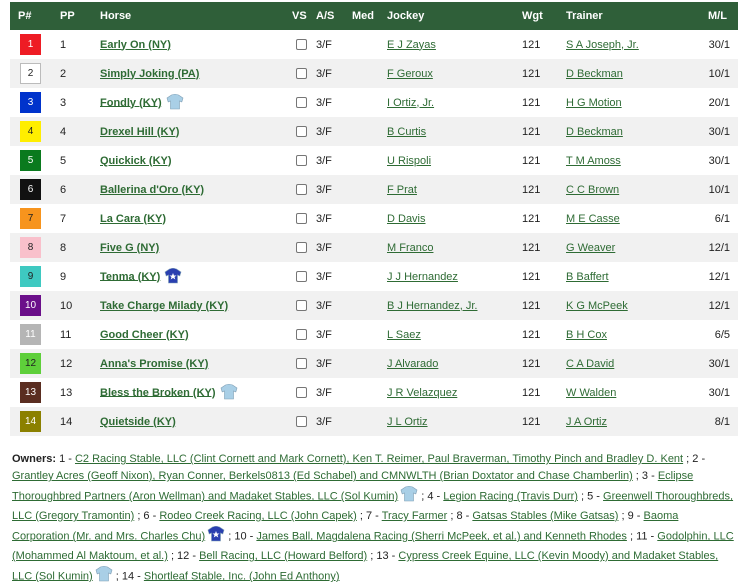 Image resolution: width=743 pixels, height=588 pixels. What do you see at coordinates (283, 556) in the screenshot?
I see `owner-link: Bell Racing, LLC (Howard Belford)` at bounding box center [283, 556].